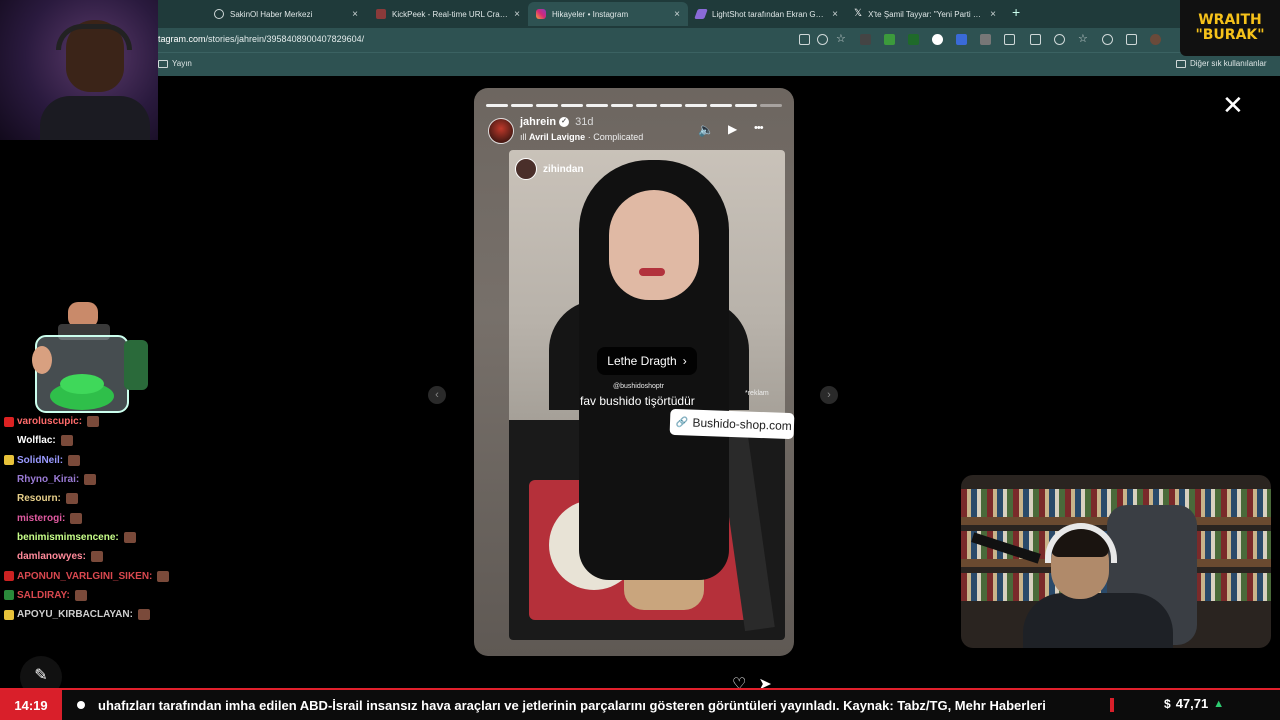  Describe the element at coordinates (1016, 12) in the screenshot. I see `new-tab-button: +` at that location.